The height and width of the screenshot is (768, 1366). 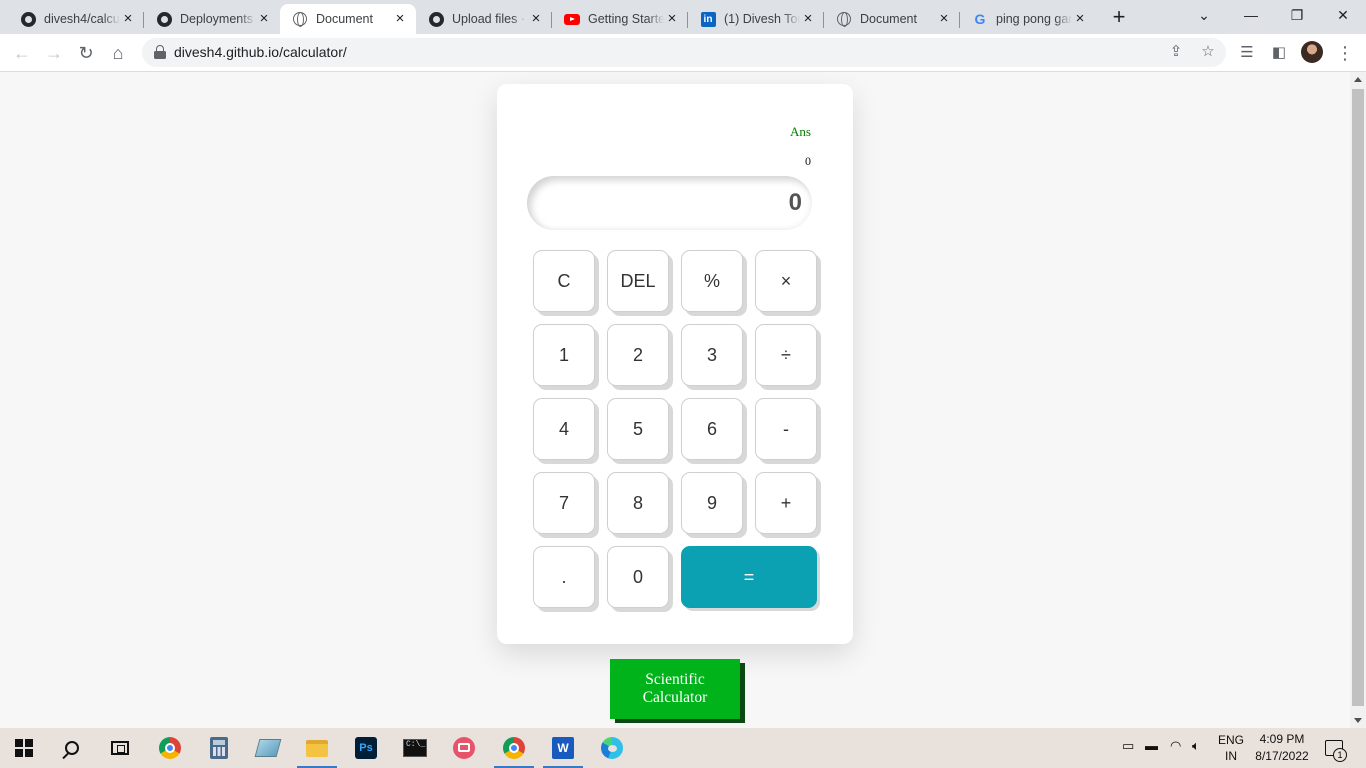 I want to click on notification-count-badge: 1, so click(x=1340, y=755).